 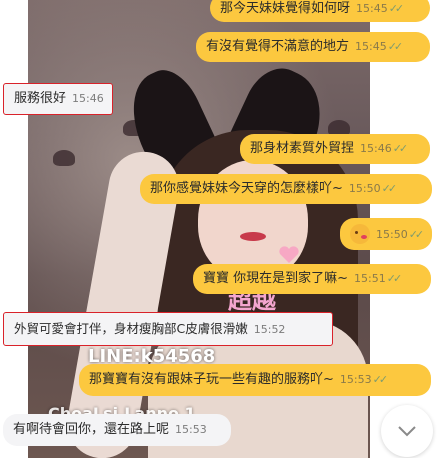 I want to click on heart-icon, so click(x=289, y=254).